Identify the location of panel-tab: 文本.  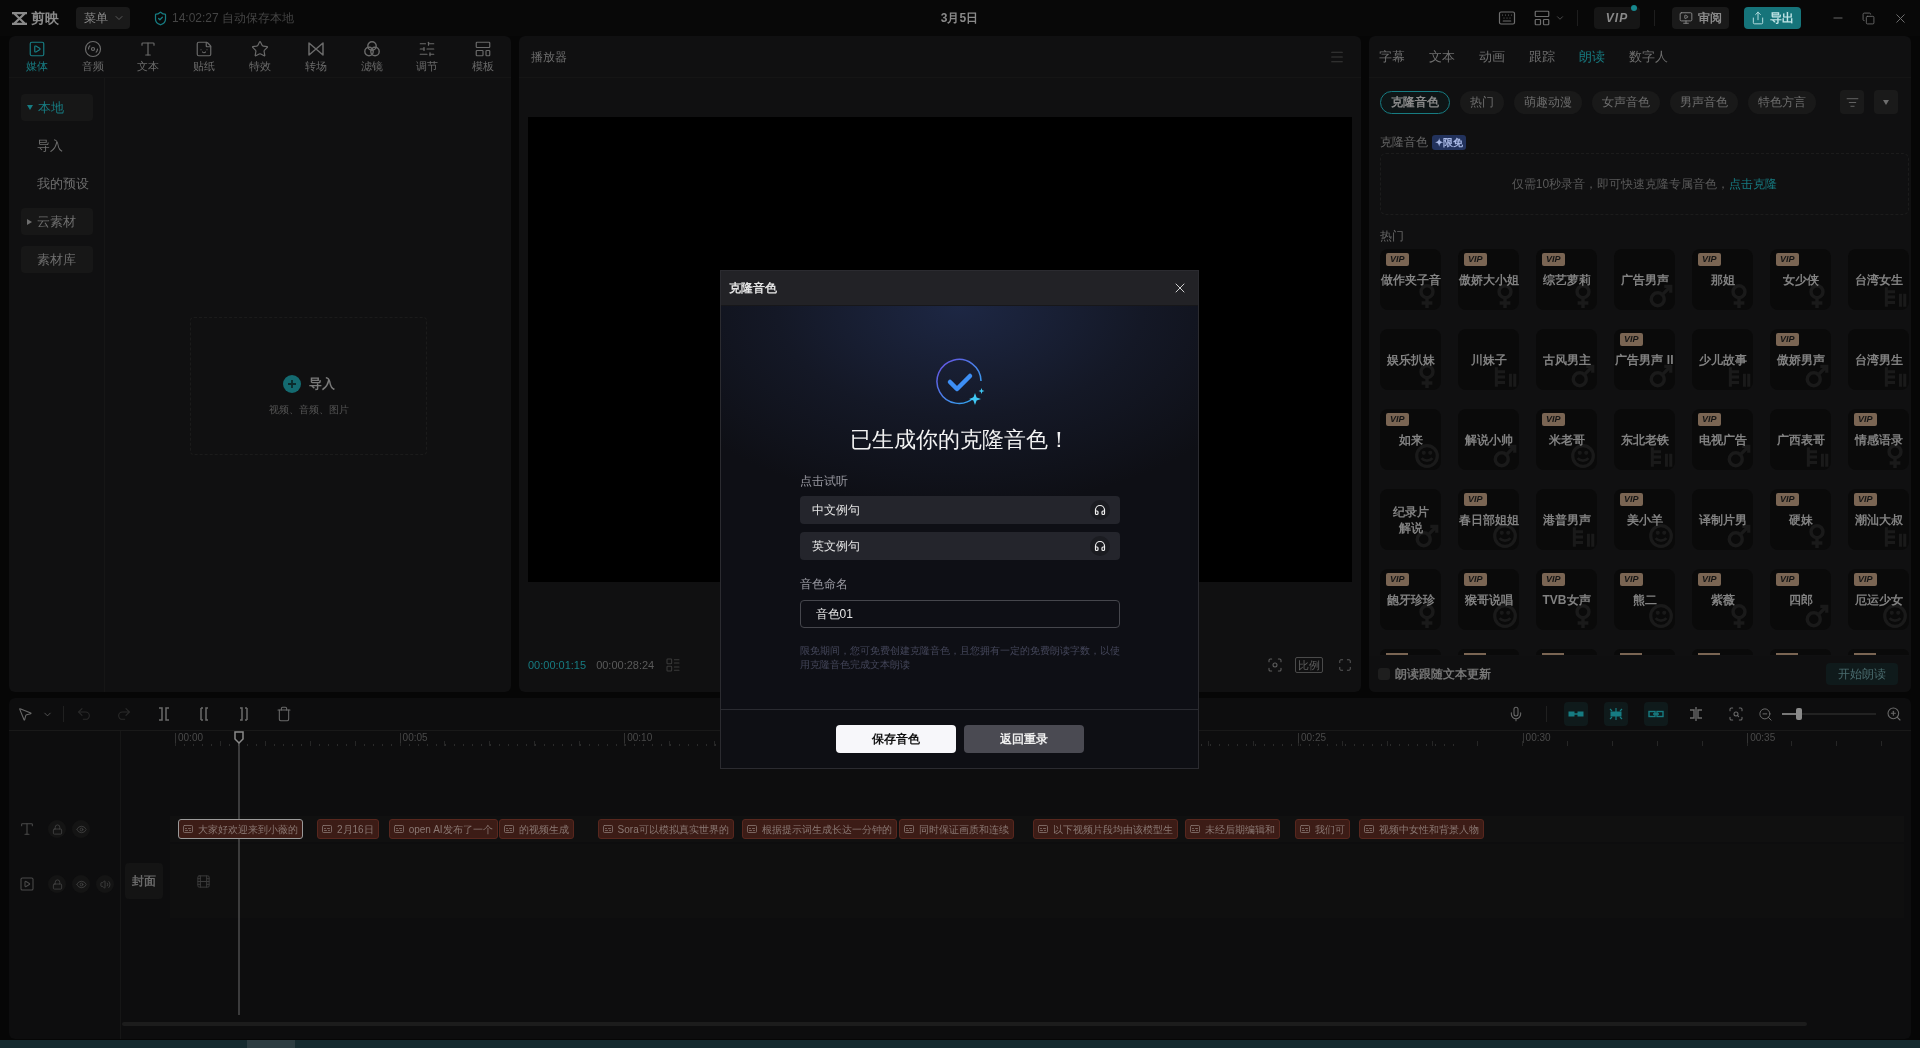
(1442, 56).